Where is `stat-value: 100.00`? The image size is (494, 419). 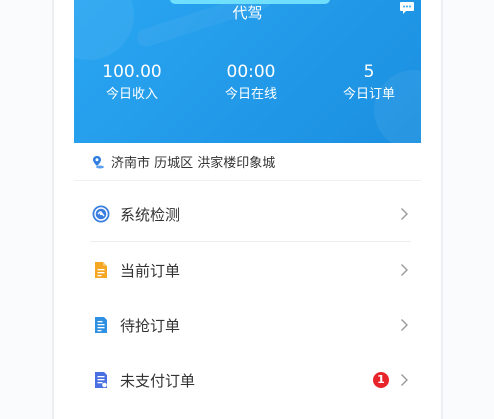 stat-value: 100.00 is located at coordinates (132, 72).